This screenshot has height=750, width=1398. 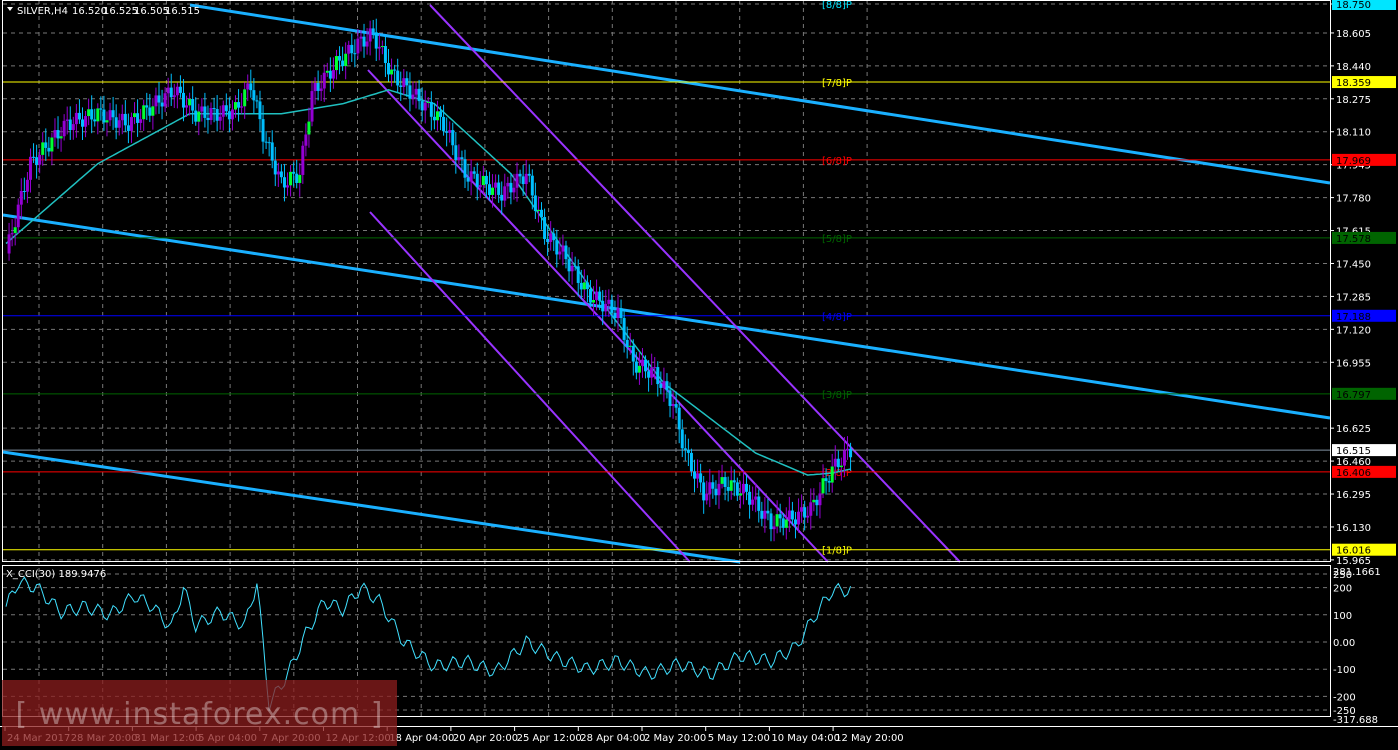 What do you see at coordinates (1355, 720) in the screenshot?
I see `cci-axis-label: -317.688` at bounding box center [1355, 720].